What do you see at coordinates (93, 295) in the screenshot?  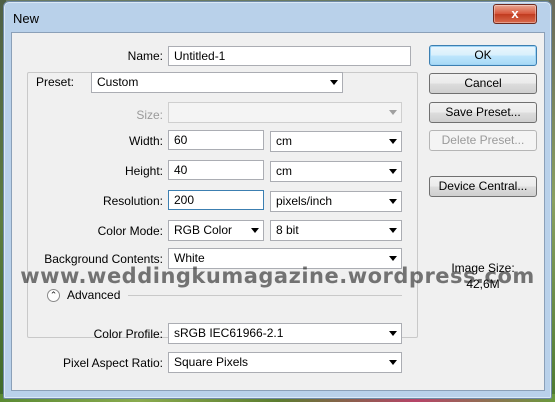 I see `advanced-label: Advanced` at bounding box center [93, 295].